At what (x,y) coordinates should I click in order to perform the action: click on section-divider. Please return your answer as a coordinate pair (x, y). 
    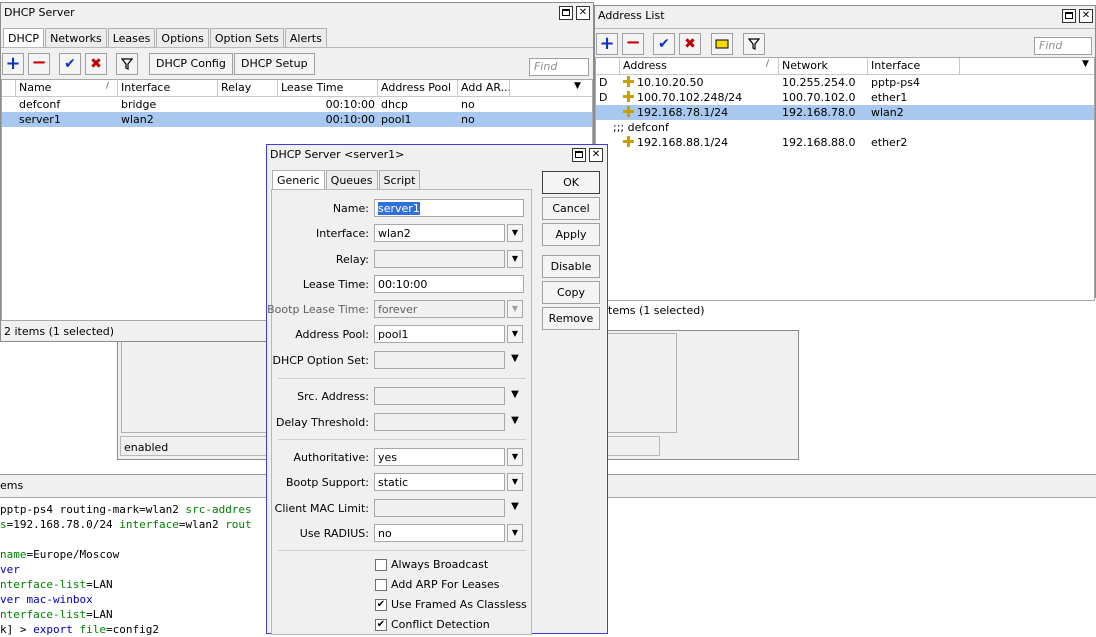
    Looking at the image, I should click on (402, 378).